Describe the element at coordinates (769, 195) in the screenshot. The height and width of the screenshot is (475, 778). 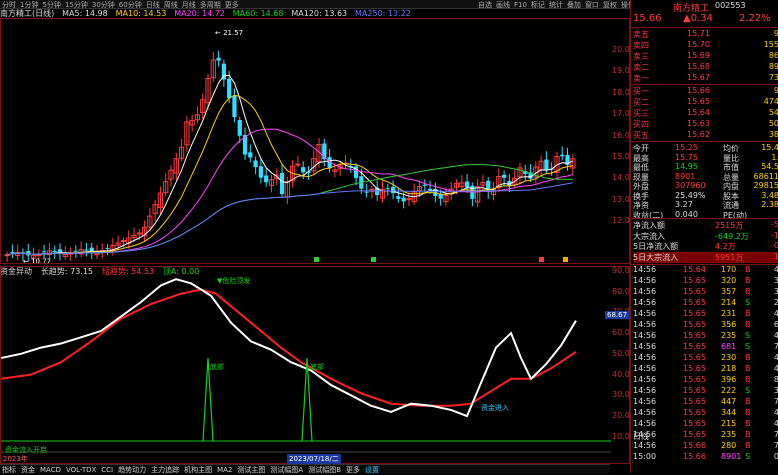
I see `stat-value-2: 3.48` at that location.